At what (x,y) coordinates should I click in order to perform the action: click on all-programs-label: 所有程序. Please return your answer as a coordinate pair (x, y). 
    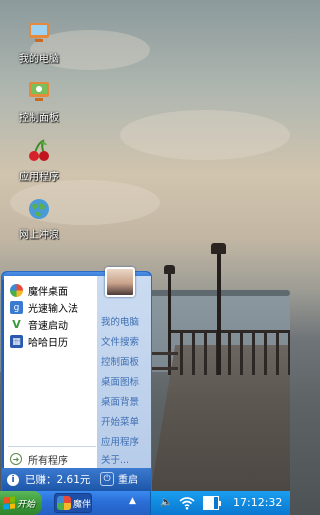
    Looking at the image, I should click on (48, 461).